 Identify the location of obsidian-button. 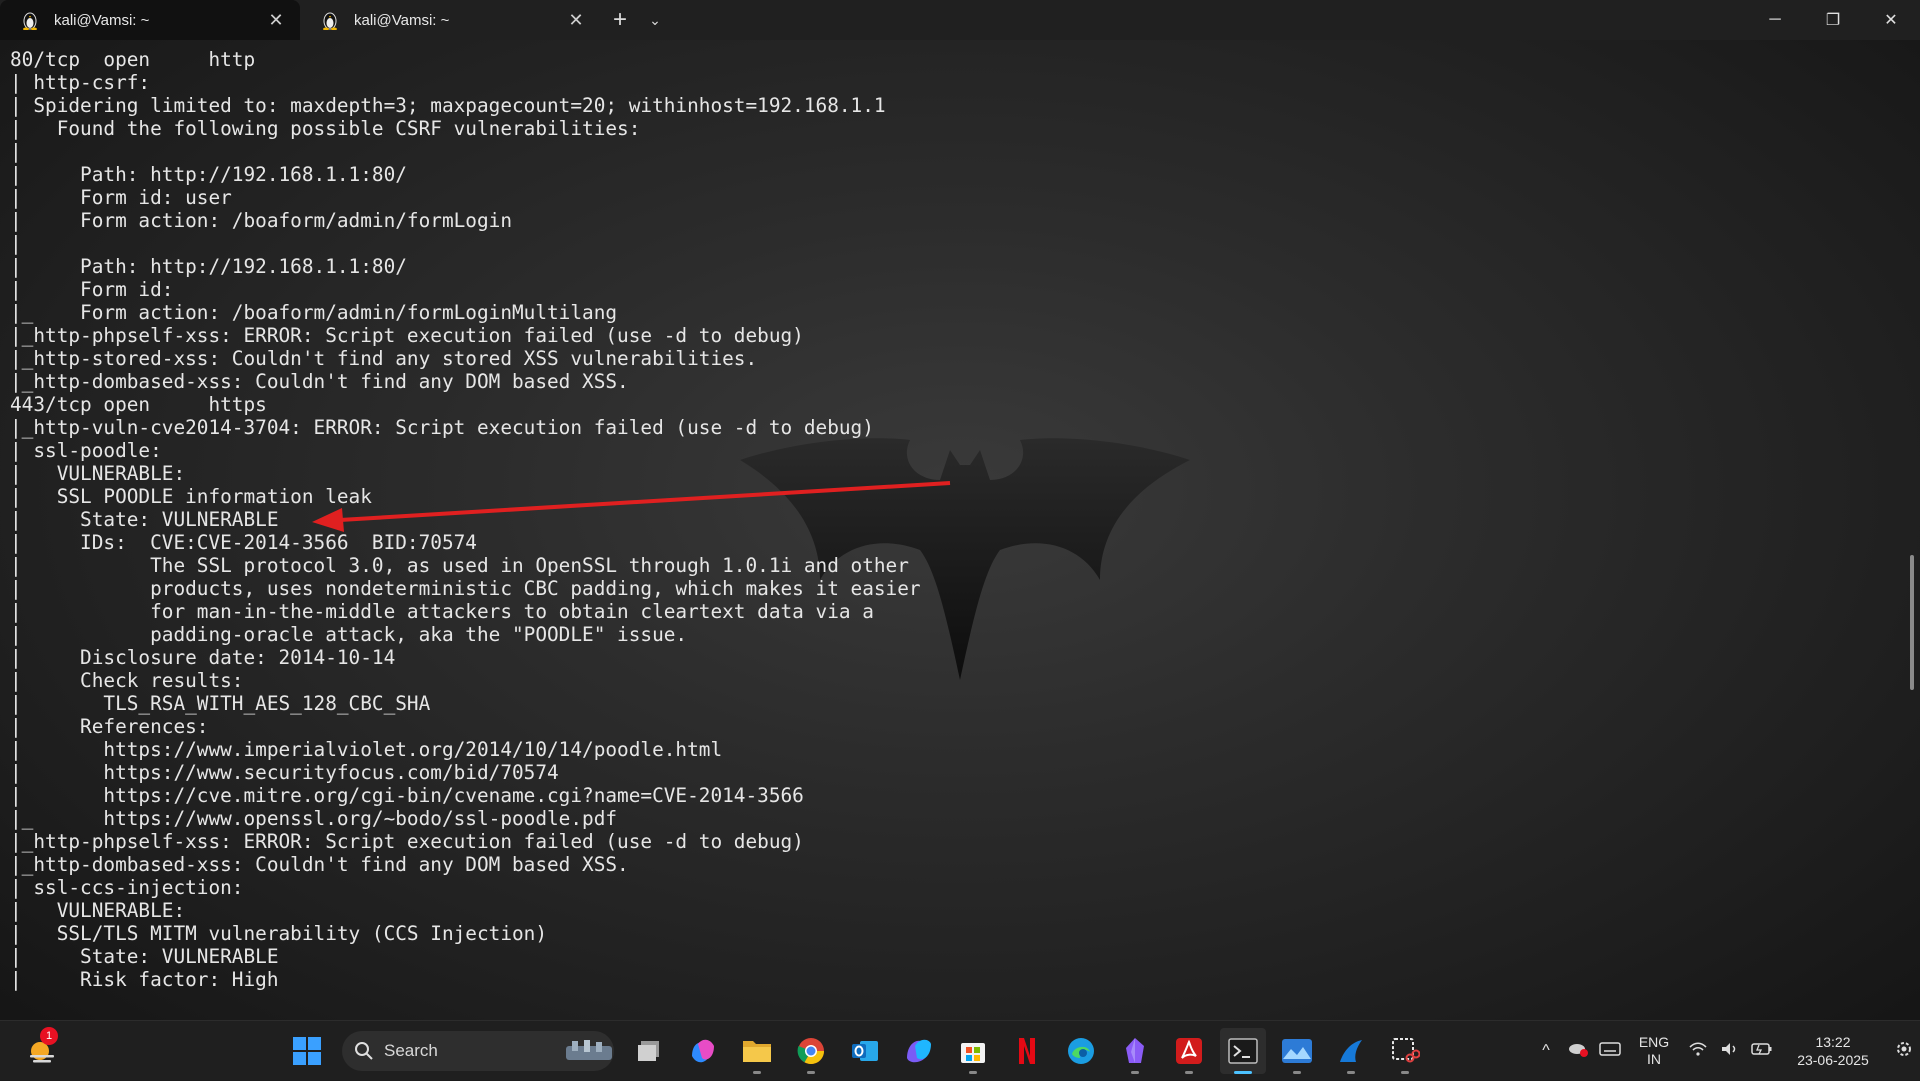
(1135, 1051).